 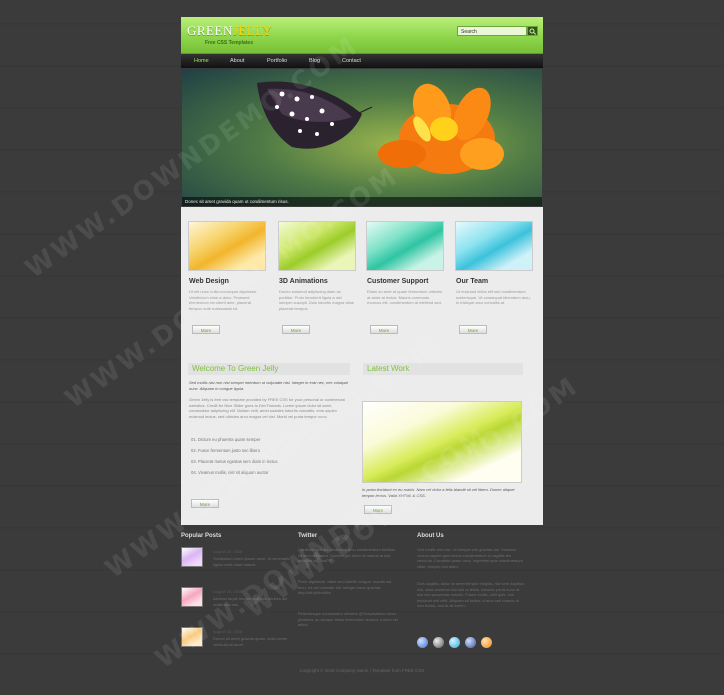 What do you see at coordinates (470, 642) in the screenshot?
I see `facebook-icon` at bounding box center [470, 642].